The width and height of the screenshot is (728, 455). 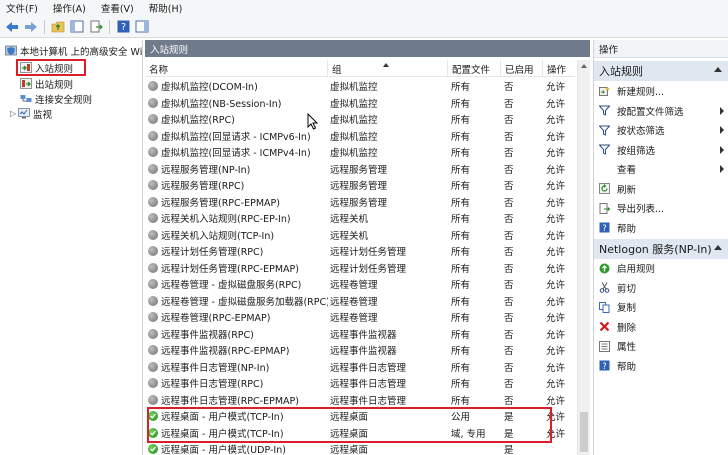 I want to click on rule-name-cell: 虚拟机监控(RPC), so click(x=238, y=119).